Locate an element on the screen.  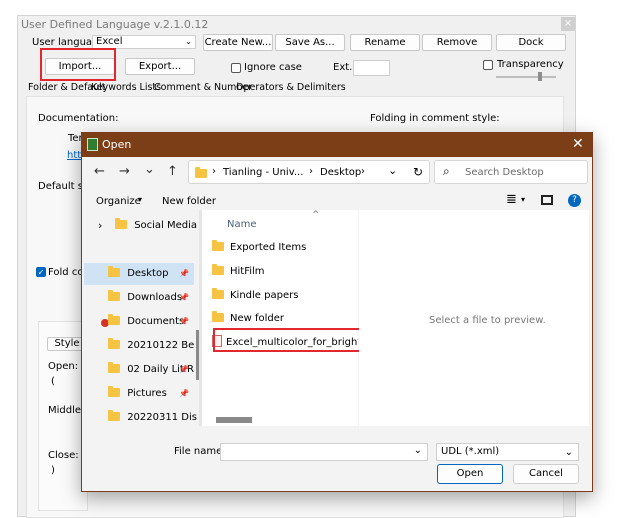
view-options-icon: ≣ is located at coordinates (511, 199).